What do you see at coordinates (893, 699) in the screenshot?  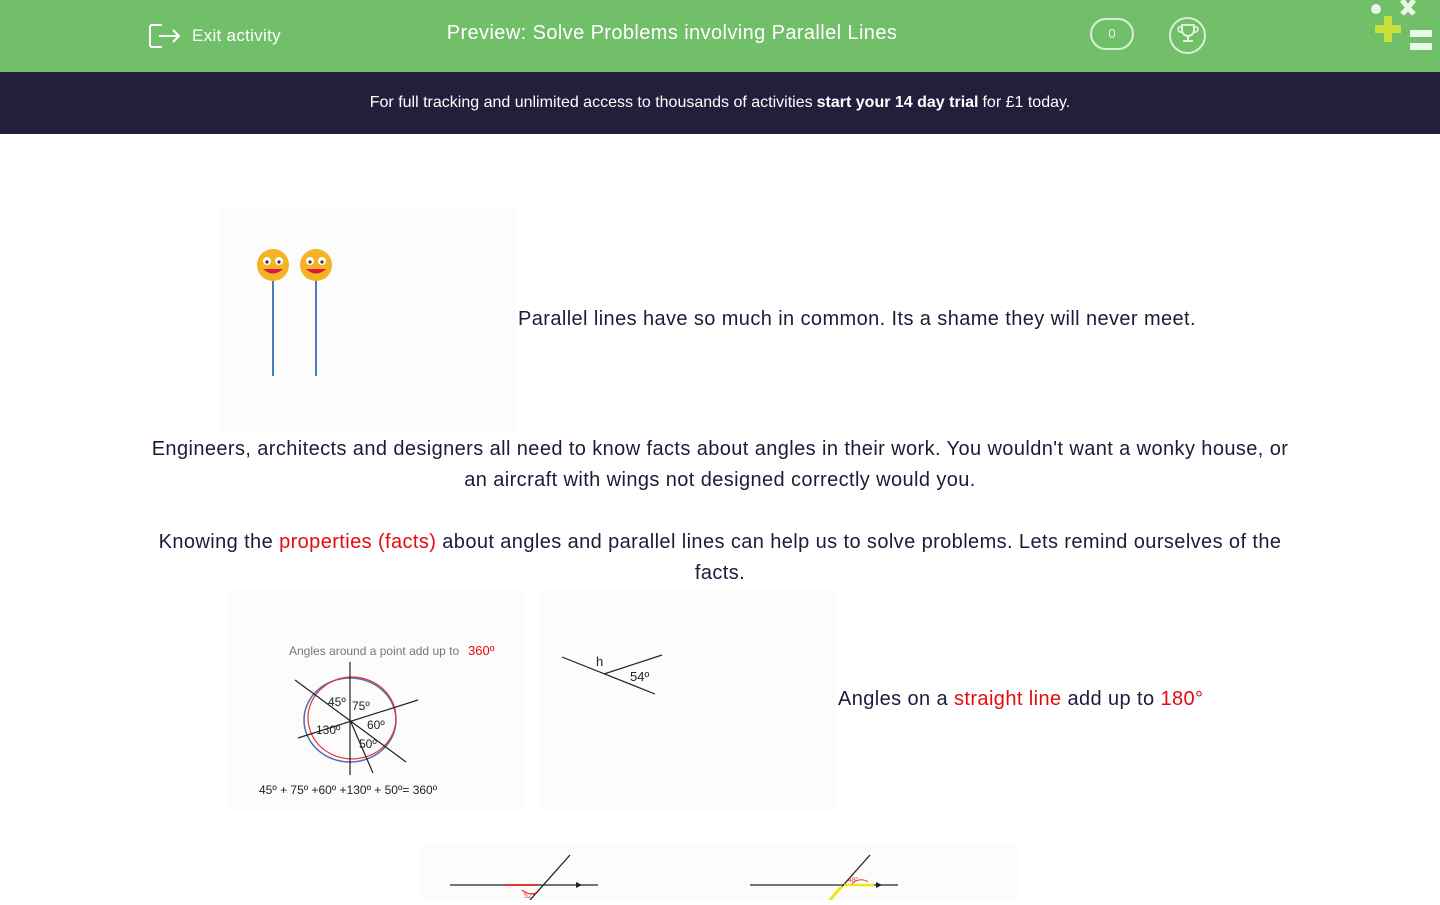 I see `straight-text-before: Angles on a` at bounding box center [893, 699].